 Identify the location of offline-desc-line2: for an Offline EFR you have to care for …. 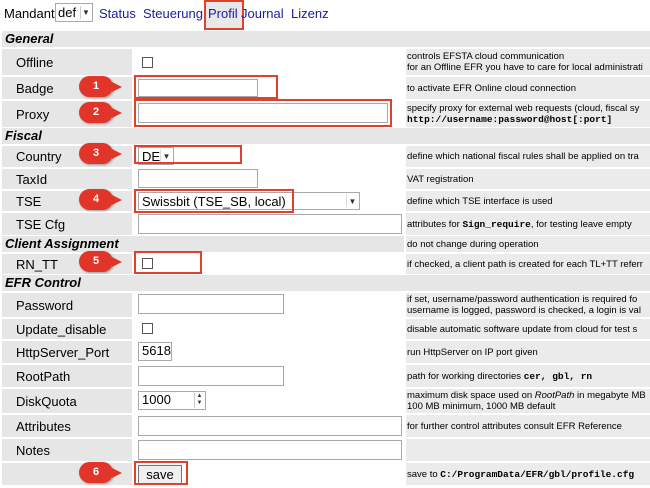
(525, 67).